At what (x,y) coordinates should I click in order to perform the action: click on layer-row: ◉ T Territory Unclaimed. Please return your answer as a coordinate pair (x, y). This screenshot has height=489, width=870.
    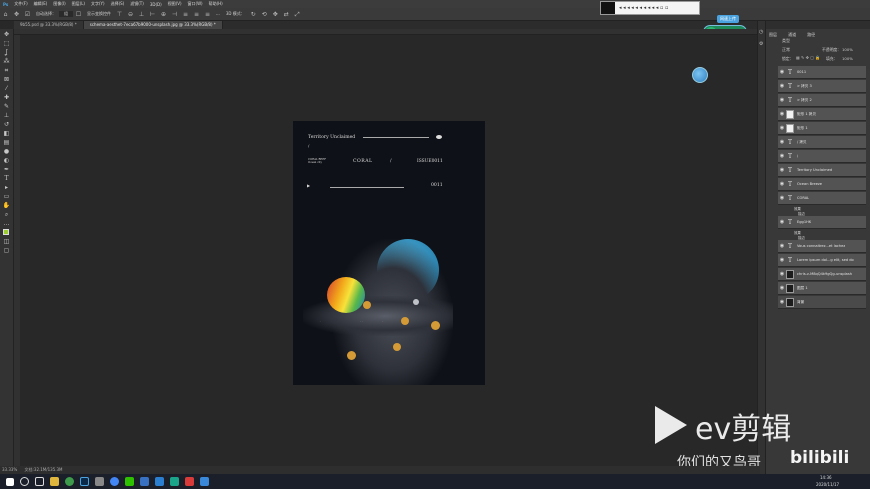
    Looking at the image, I should click on (822, 170).